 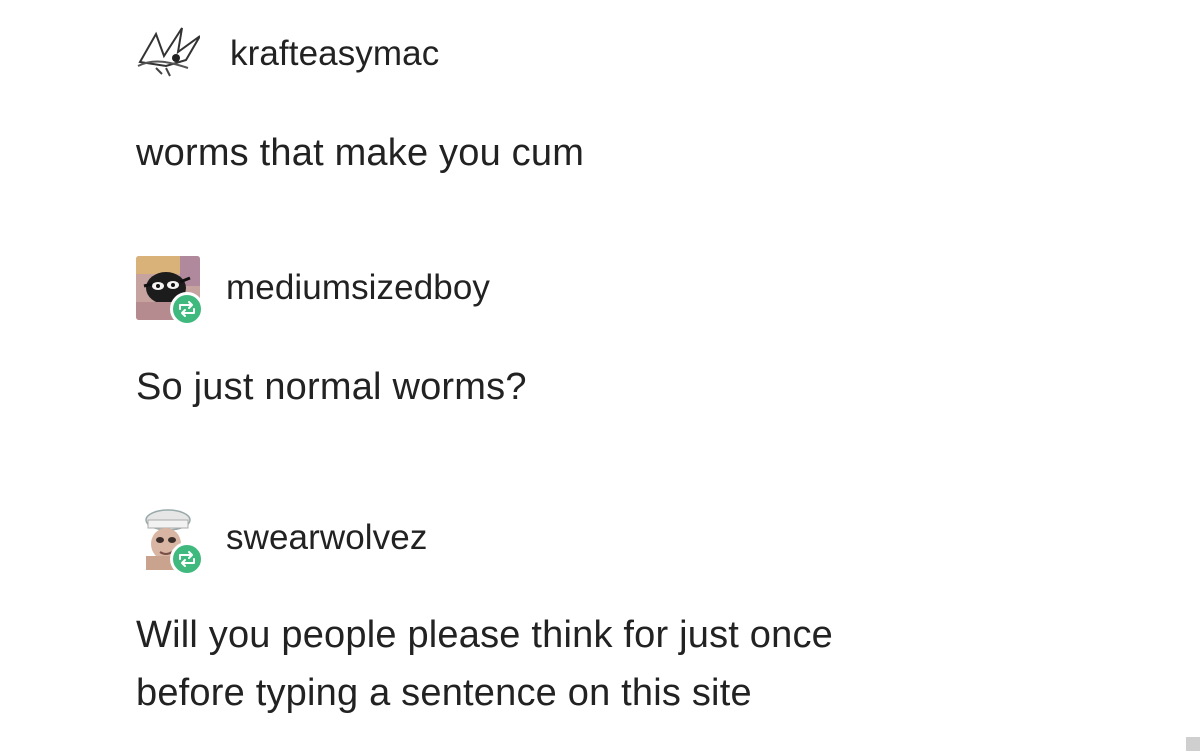 I want to click on post-text: worms that make you cum, so click(x=360, y=153).